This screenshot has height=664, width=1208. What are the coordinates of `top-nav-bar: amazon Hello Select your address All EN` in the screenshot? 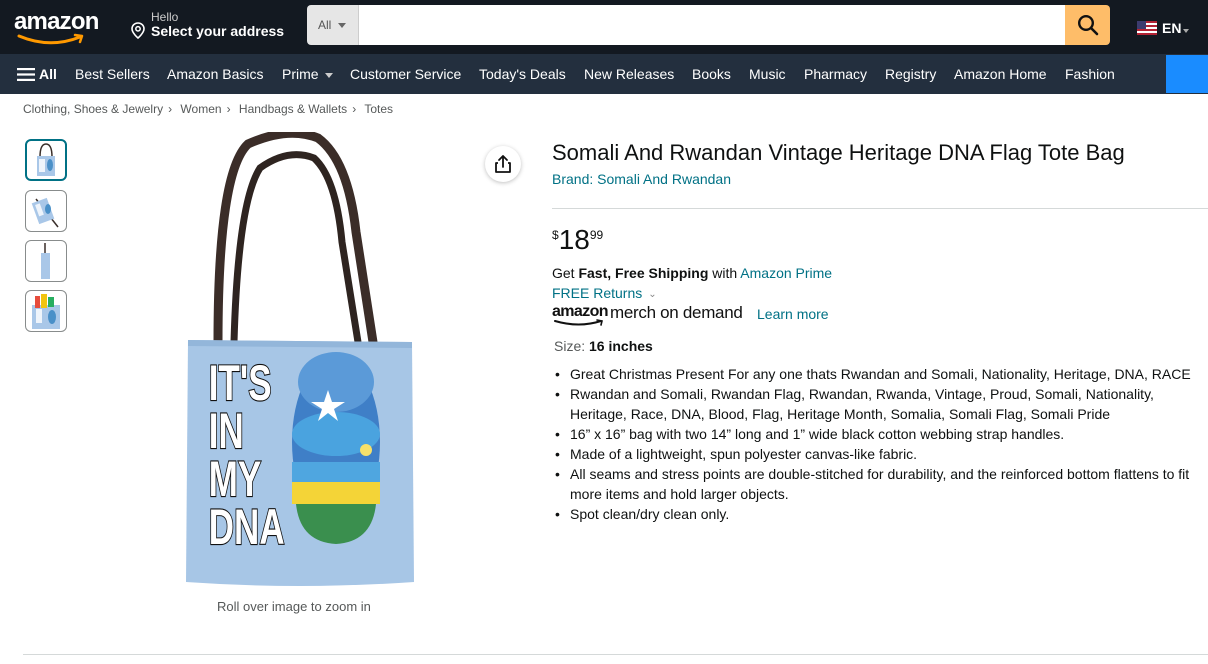 It's located at (604, 27).